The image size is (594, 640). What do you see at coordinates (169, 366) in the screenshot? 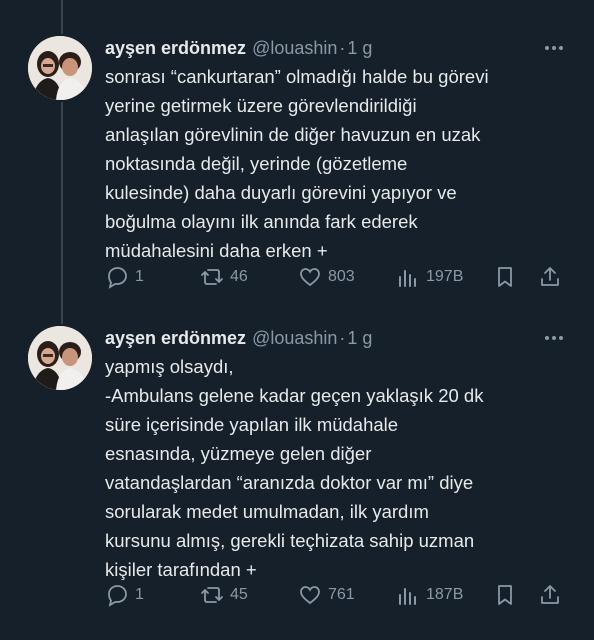
I see `tweet-text-line: yapmış olsaydı,` at bounding box center [169, 366].